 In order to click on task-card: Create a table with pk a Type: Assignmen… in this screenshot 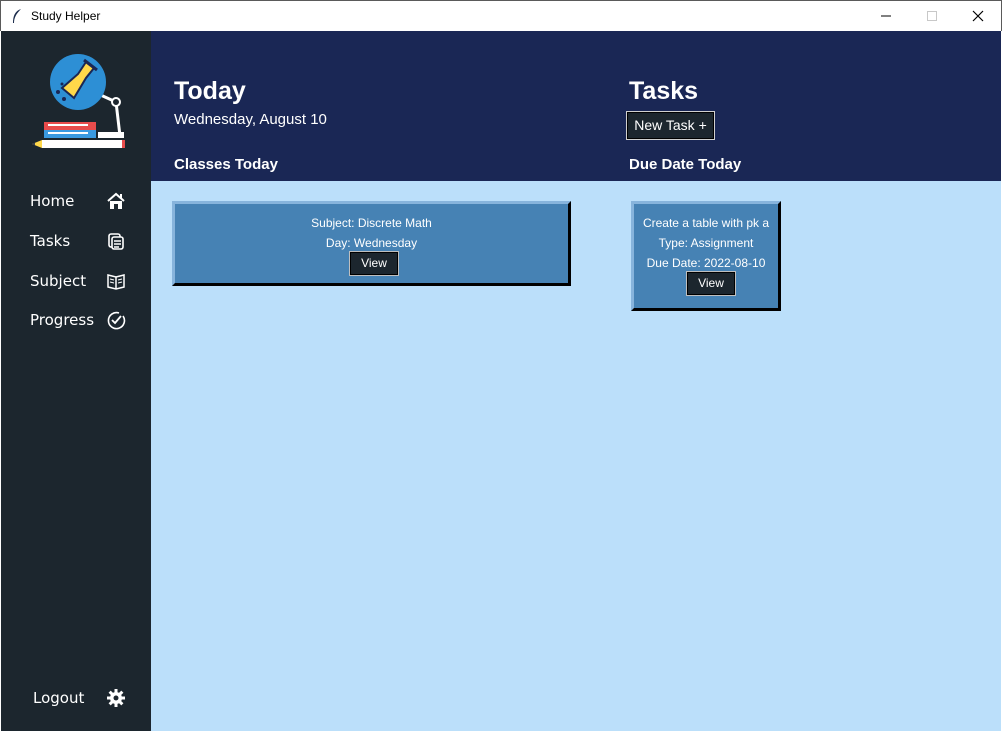, I will do `click(706, 256)`.